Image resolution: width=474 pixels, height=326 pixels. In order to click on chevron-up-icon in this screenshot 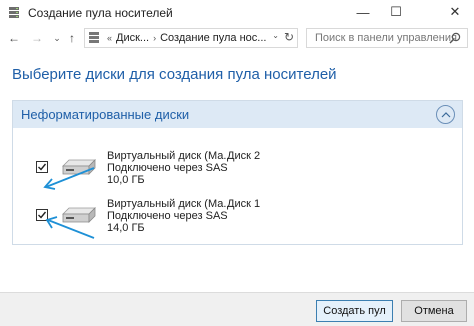, I will do `click(445, 114)`.